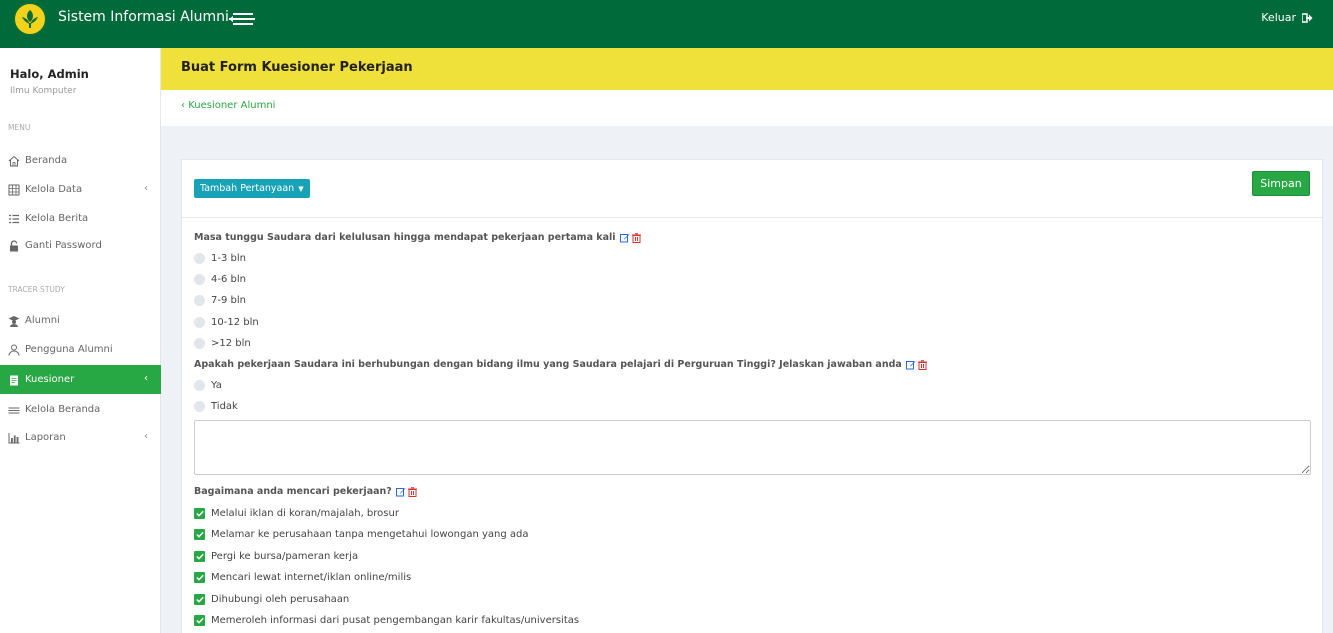 This screenshot has width=1333, height=633. I want to click on add-question-dropdown: Tambah Pertanyaan ▼, so click(252, 188).